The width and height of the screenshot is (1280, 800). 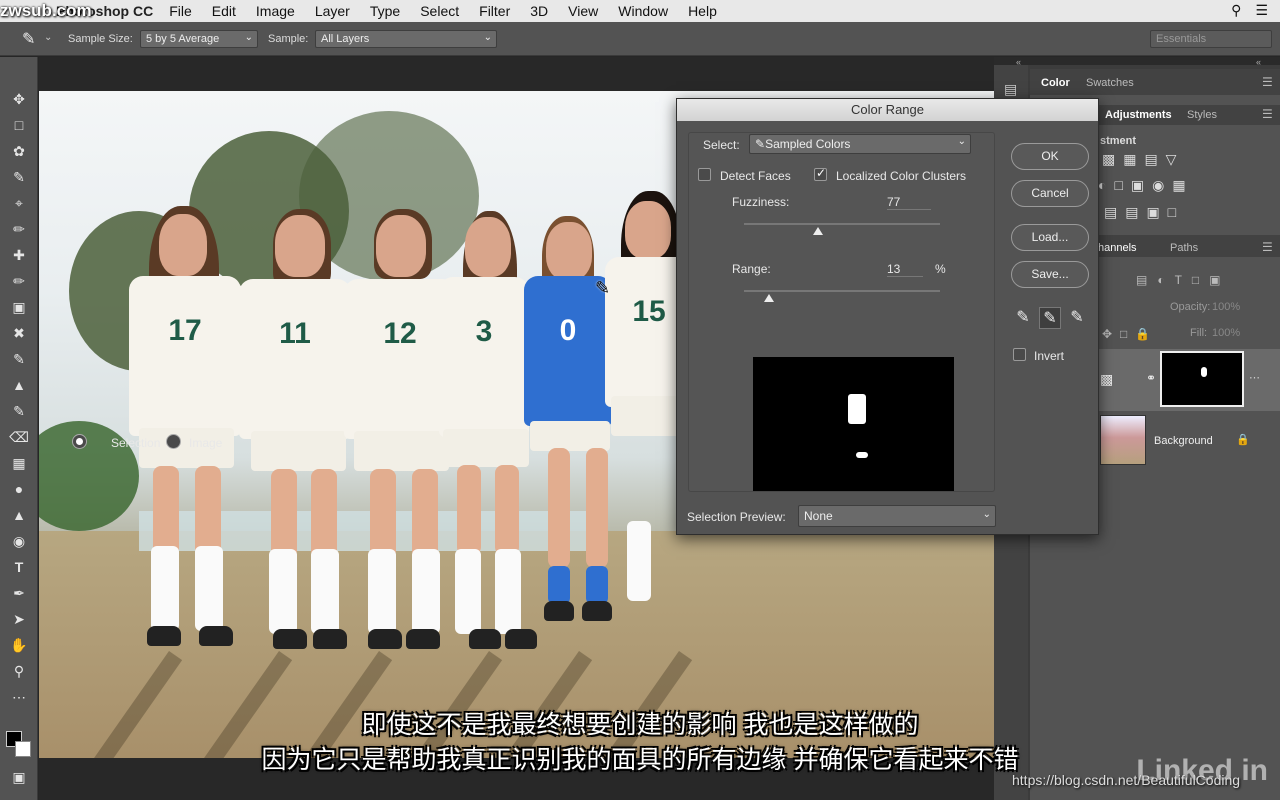 I want to click on fill-value: 100%, so click(x=1226, y=333).